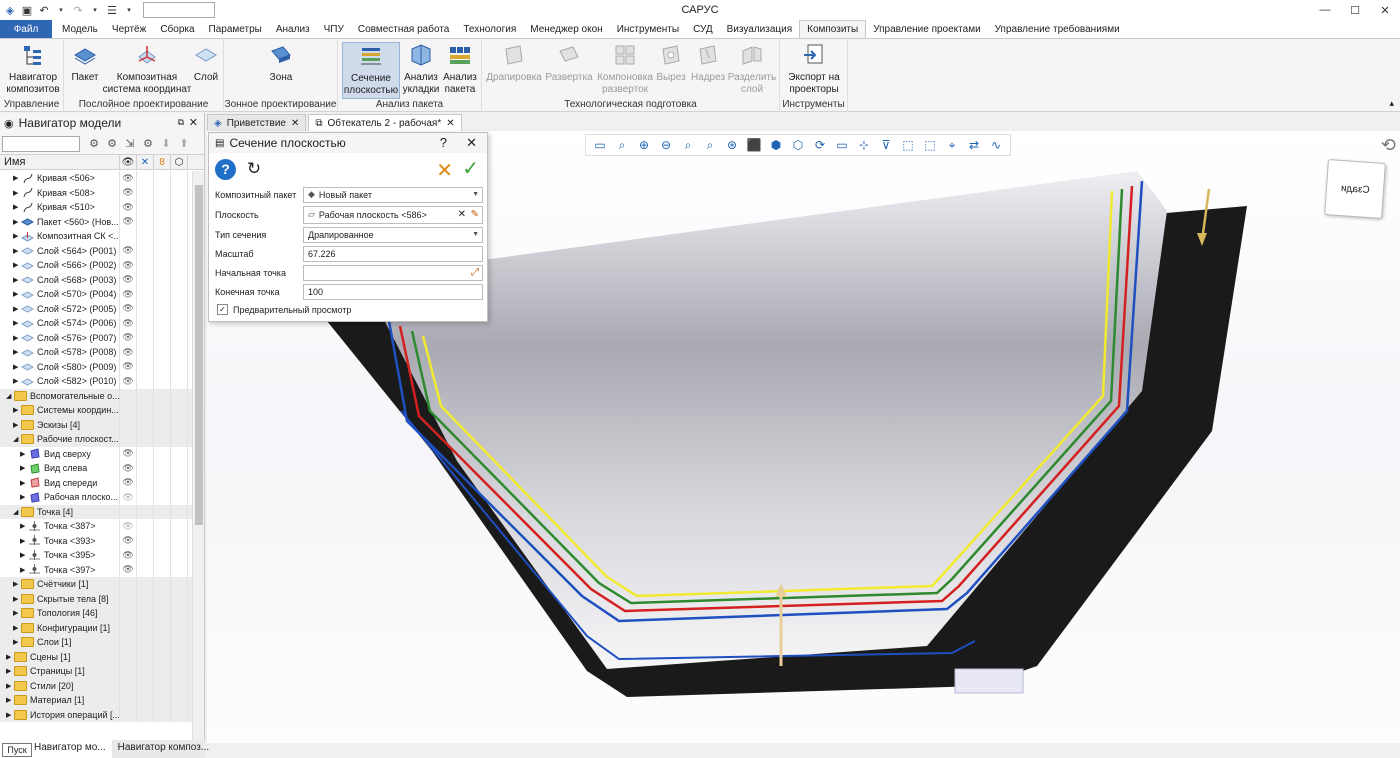  I want to click on preview-checkbox: ✓ Предварительный просмотр, so click(348, 309).